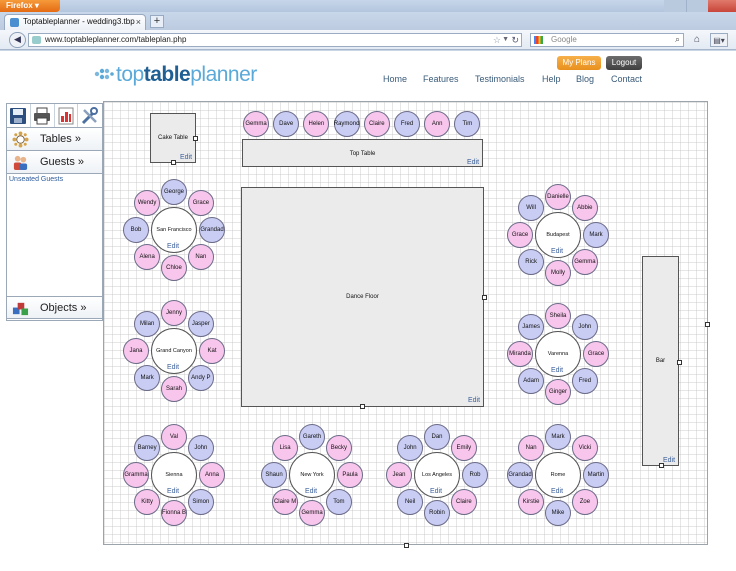 This screenshot has width=736, height=571. Describe the element at coordinates (697, 40) in the screenshot. I see `home-icon: ⌂` at that location.